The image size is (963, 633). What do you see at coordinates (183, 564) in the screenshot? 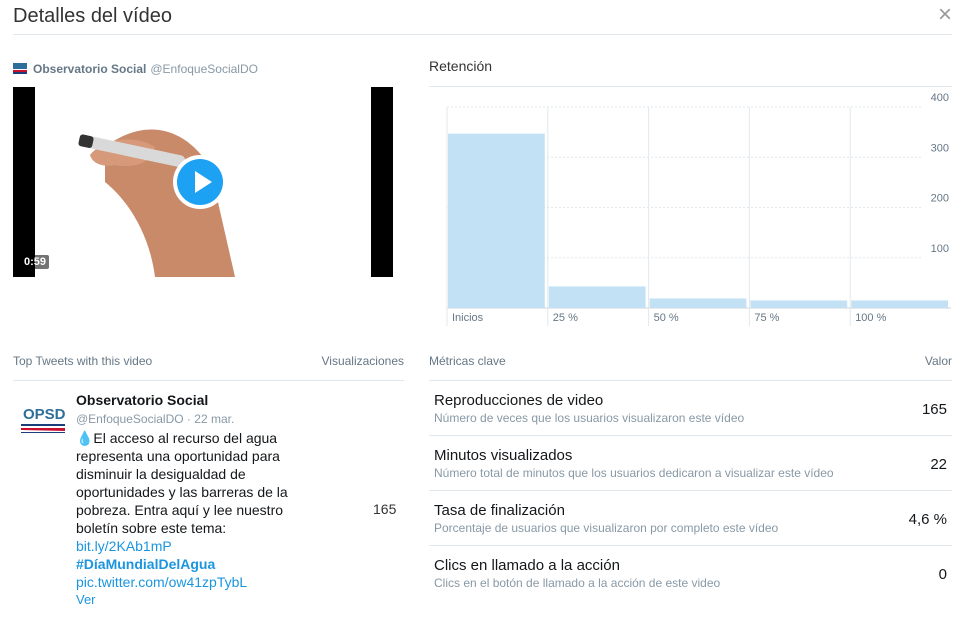
I see `tweet-hashtag: #DíaMundialDelAgua` at bounding box center [183, 564].